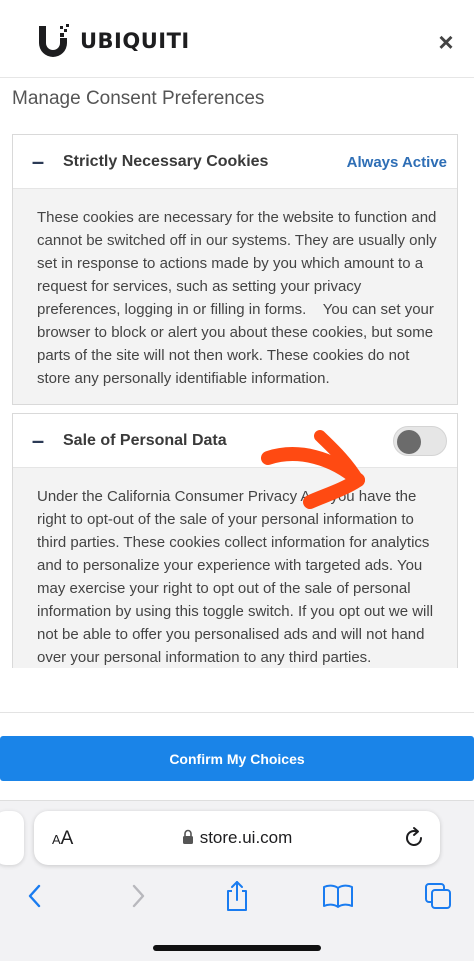  What do you see at coordinates (138, 98) in the screenshot?
I see `page-title: Manage Consent Preferences` at bounding box center [138, 98].